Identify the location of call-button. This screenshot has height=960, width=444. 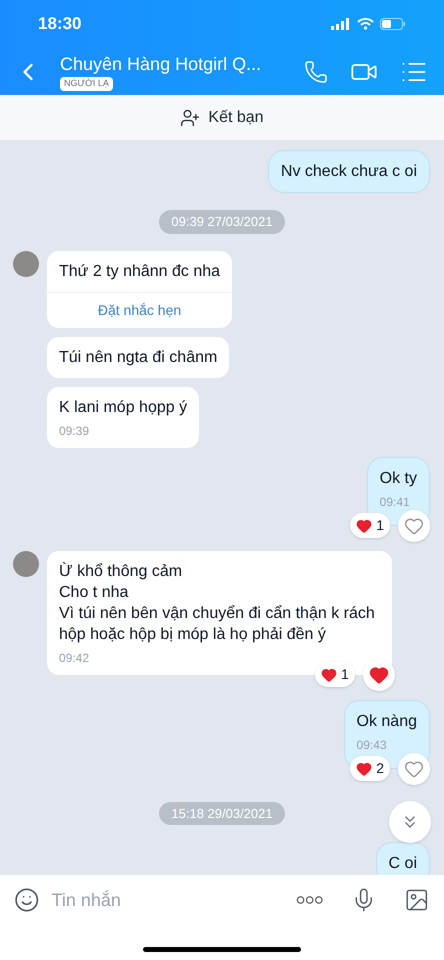
(316, 72).